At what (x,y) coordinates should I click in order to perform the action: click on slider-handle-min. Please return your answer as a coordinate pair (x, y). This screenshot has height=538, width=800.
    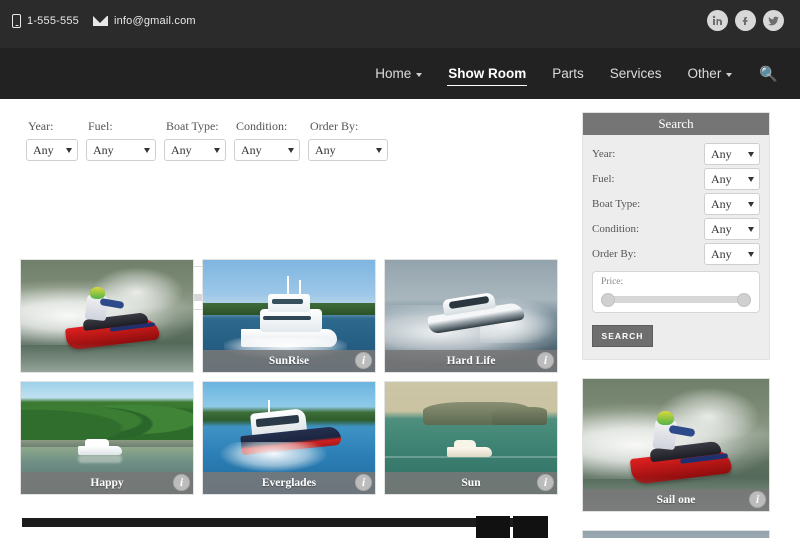
    Looking at the image, I should click on (608, 300).